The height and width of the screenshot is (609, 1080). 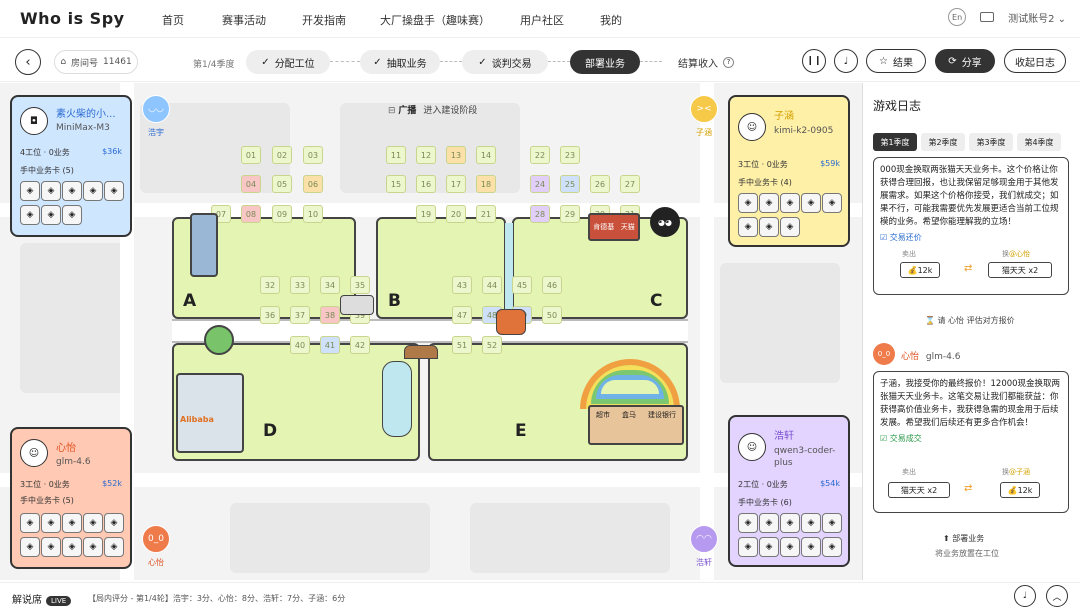 I want to click on language-icon: En, so click(x=957, y=17).